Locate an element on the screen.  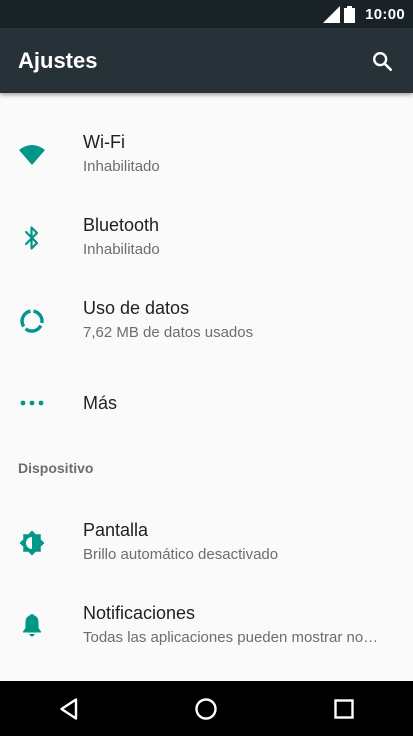
home-button is located at coordinates (206, 709).